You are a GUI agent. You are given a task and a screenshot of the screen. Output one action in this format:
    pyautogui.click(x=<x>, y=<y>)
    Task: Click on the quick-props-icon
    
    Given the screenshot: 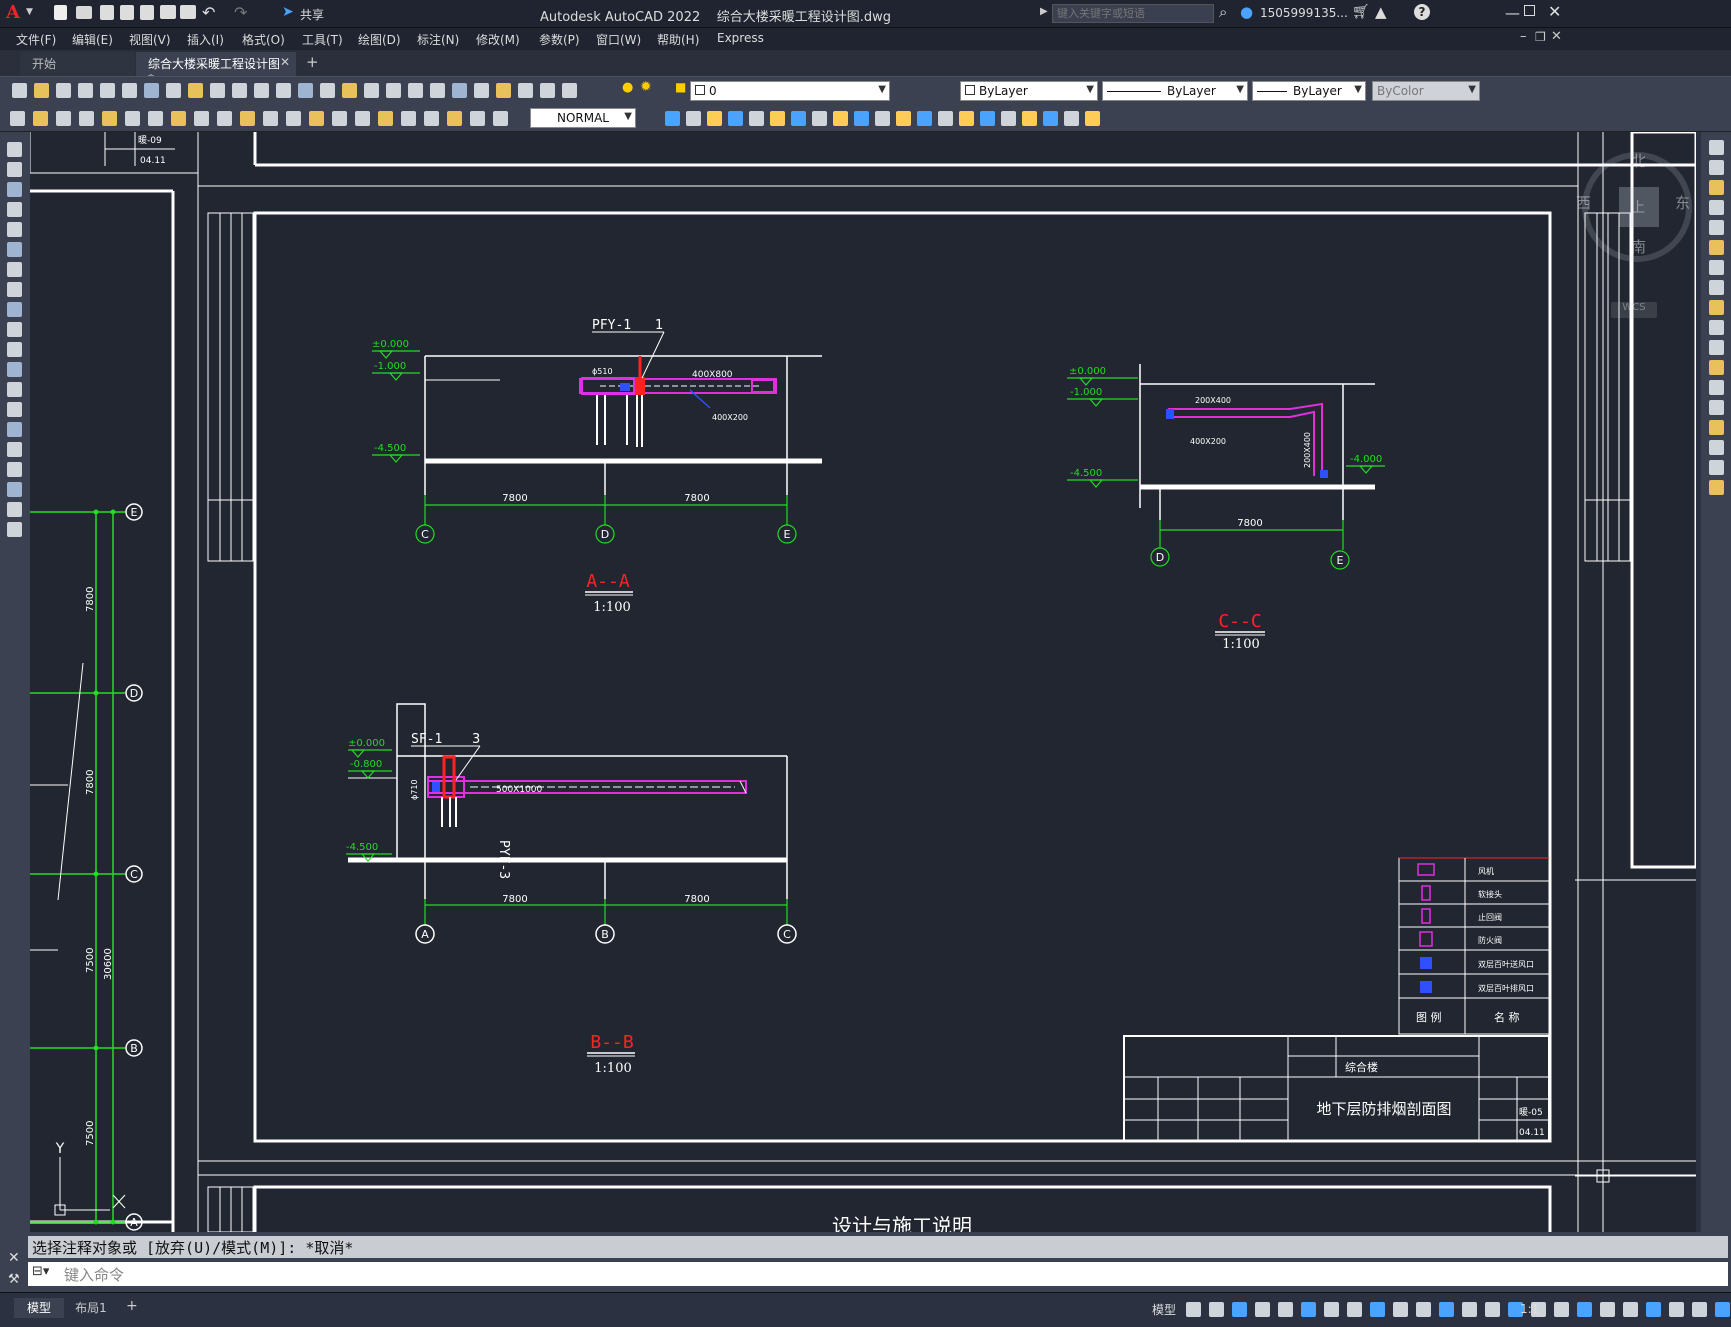 What is the action you would take?
    pyautogui.click(x=1607, y=1309)
    